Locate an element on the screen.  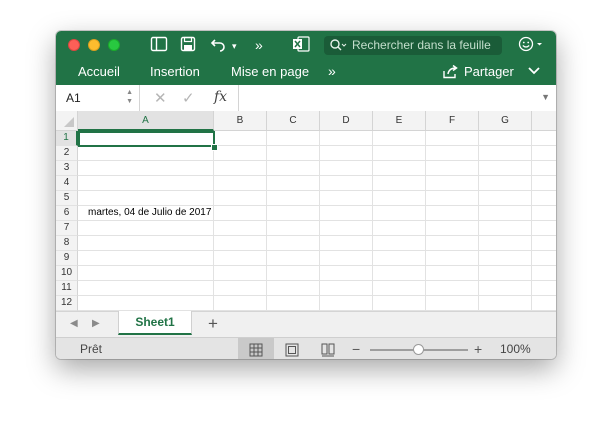
cancel-icon: ✕ is located at coordinates (160, 98).